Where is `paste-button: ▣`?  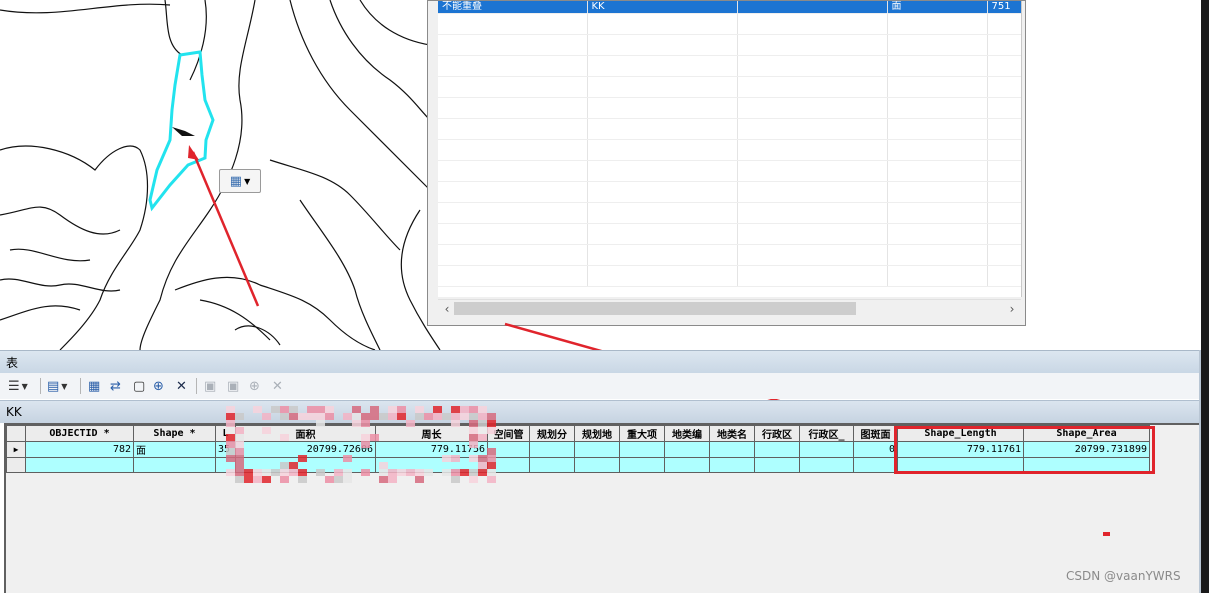
paste-button: ▣ is located at coordinates (233, 386).